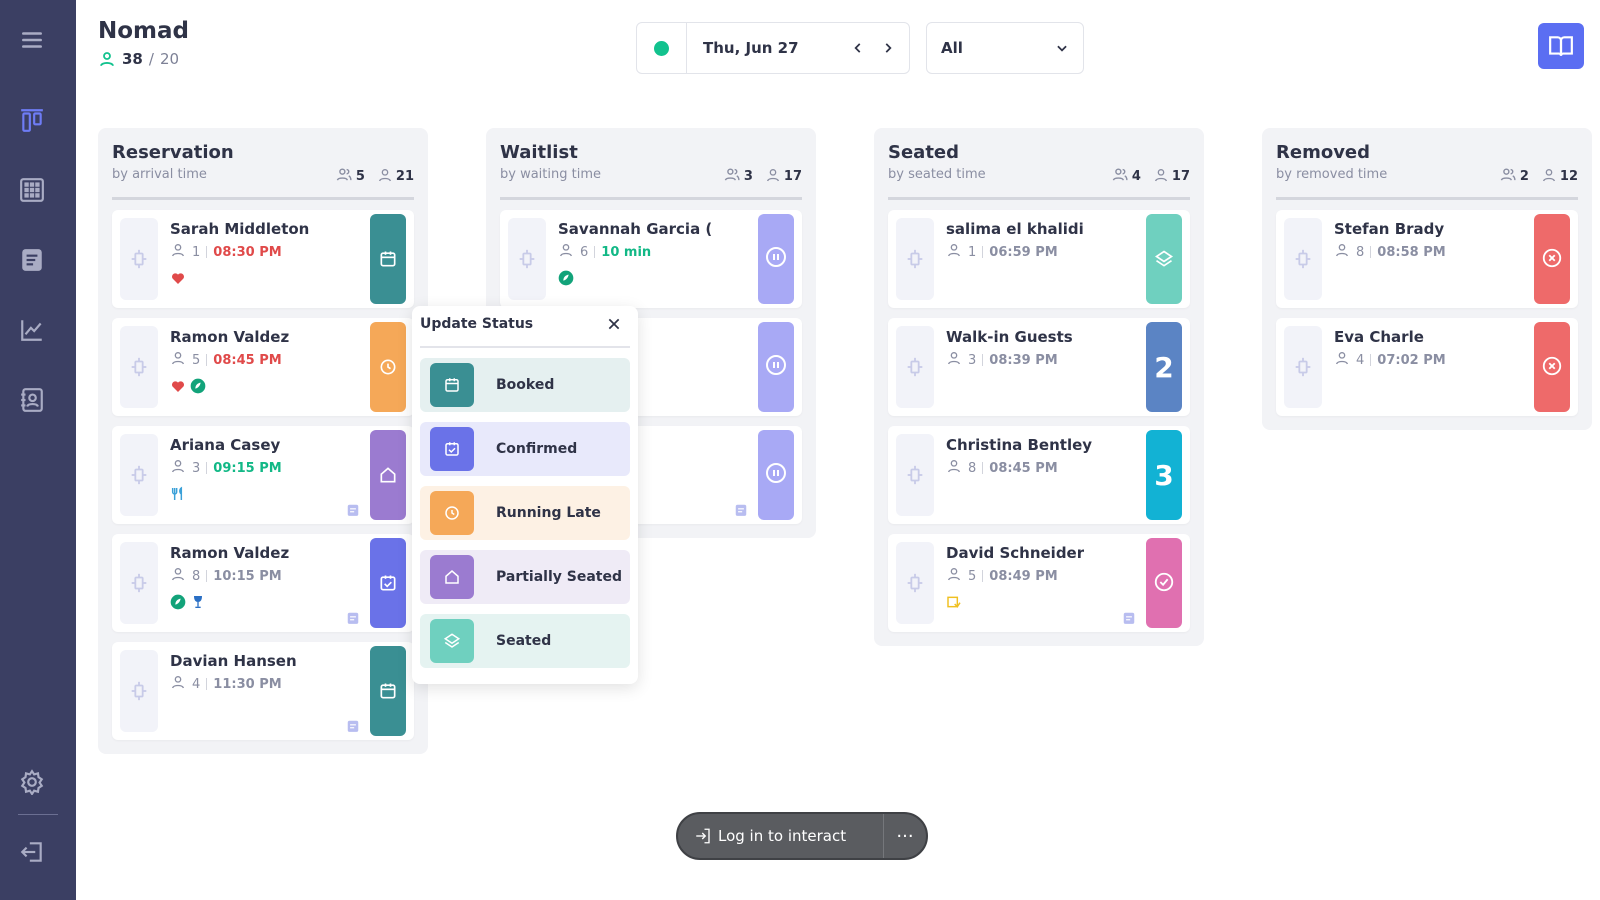 The image size is (1600, 900). Describe the element at coordinates (525, 449) in the screenshot. I see `status-option-confirmed: Confirmed` at that location.